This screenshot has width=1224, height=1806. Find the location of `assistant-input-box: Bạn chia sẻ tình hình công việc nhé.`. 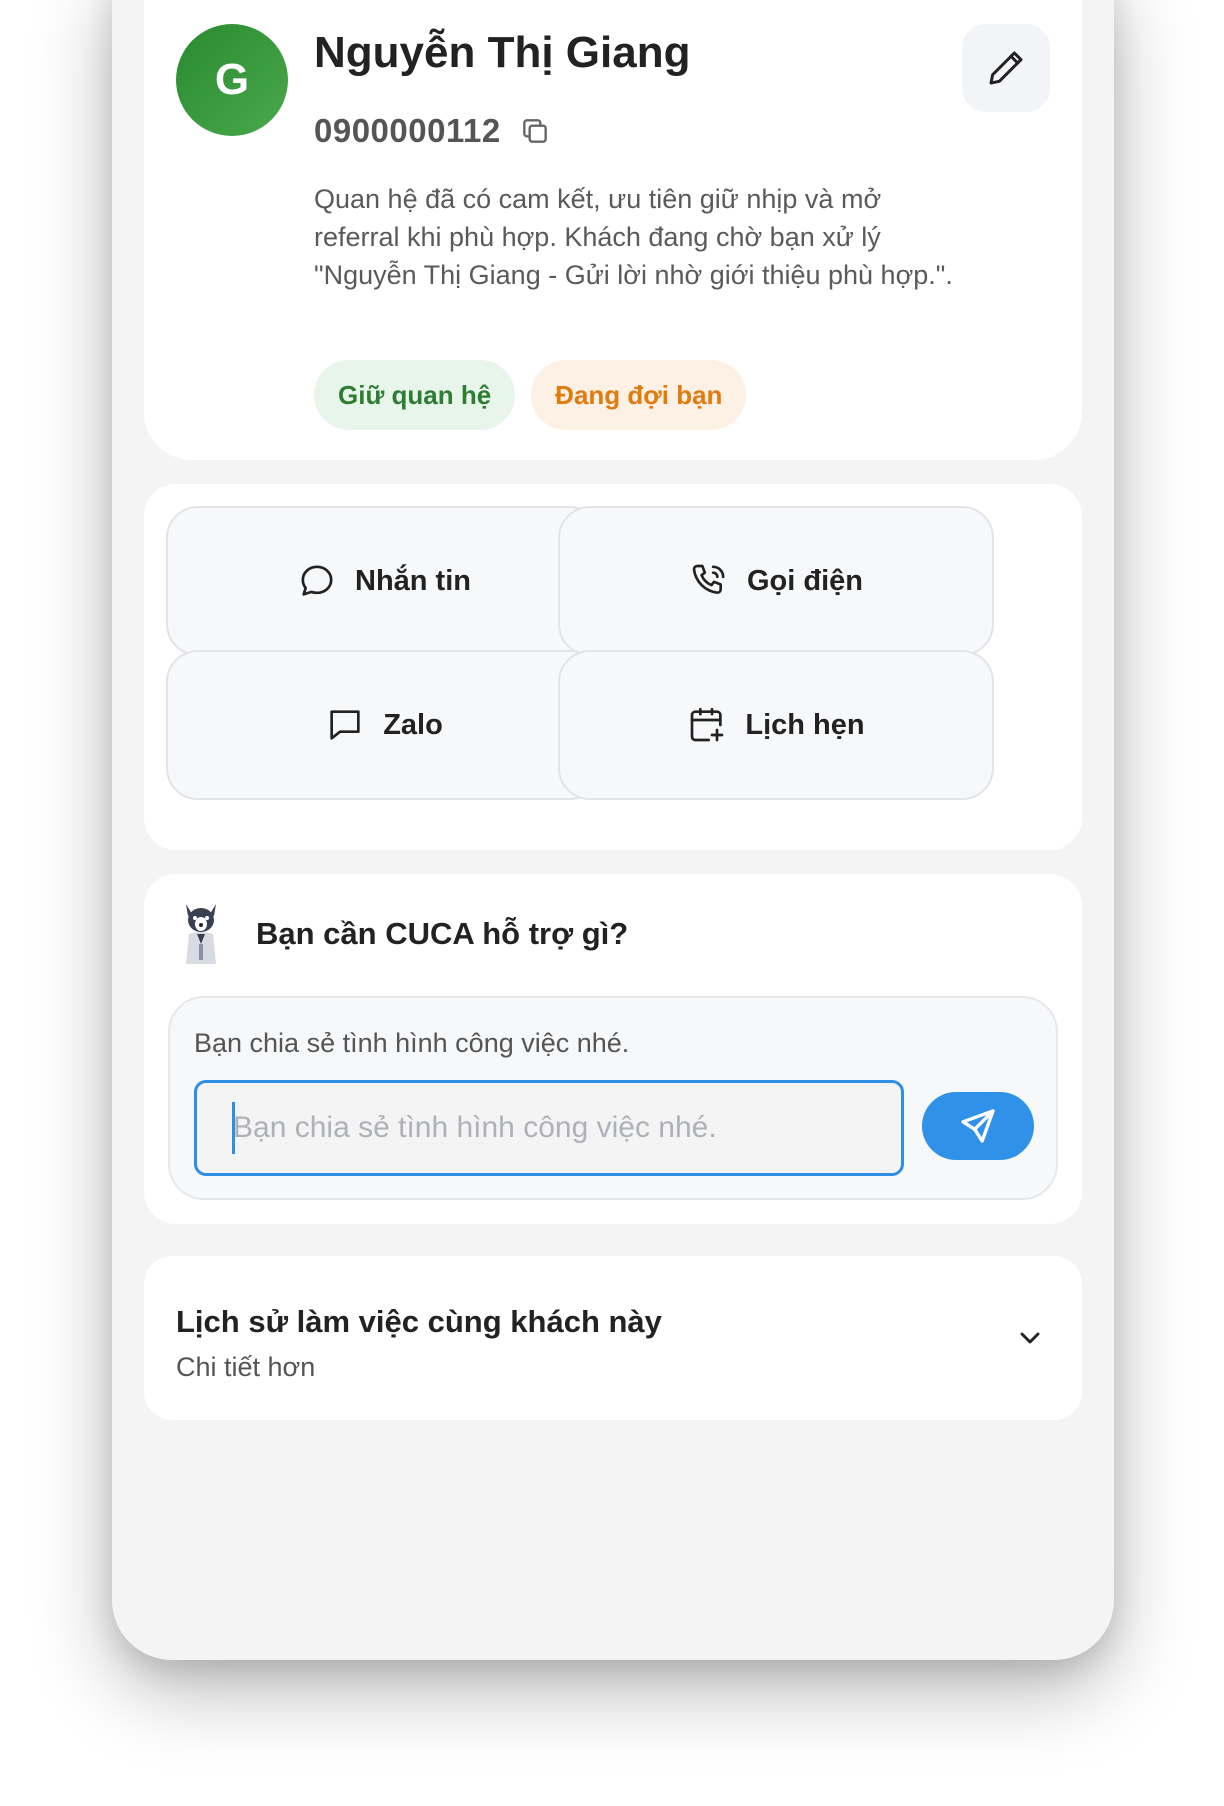

assistant-input-box: Bạn chia sẻ tình hình công việc nhé. is located at coordinates (613, 1098).